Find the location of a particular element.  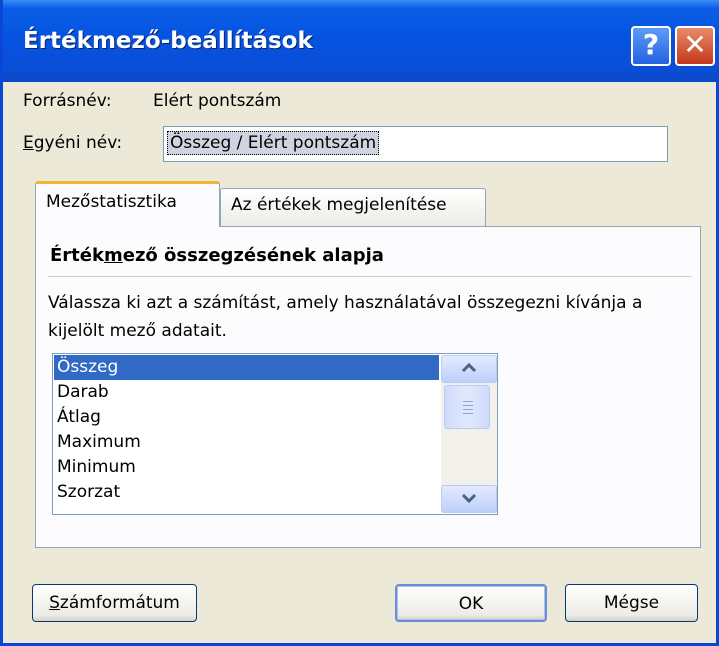

scroll-up-button is located at coordinates (469, 369).